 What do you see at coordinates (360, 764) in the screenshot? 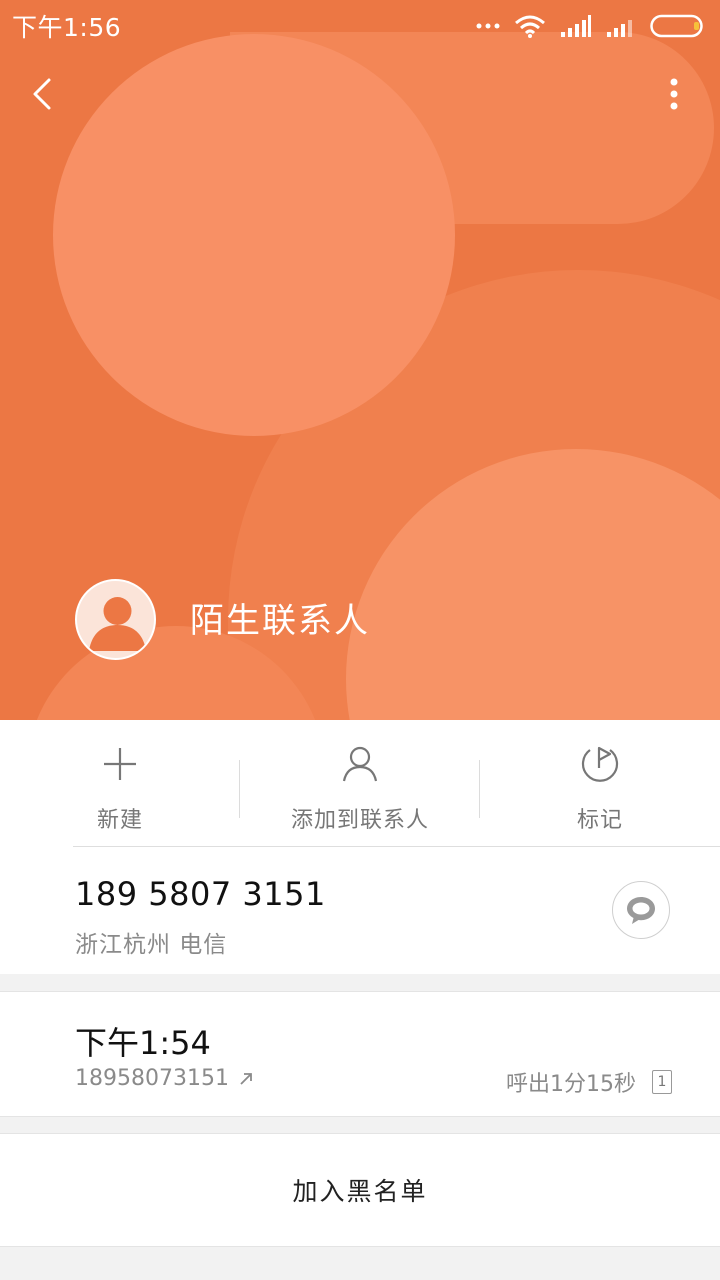
I see `person-icon` at bounding box center [360, 764].